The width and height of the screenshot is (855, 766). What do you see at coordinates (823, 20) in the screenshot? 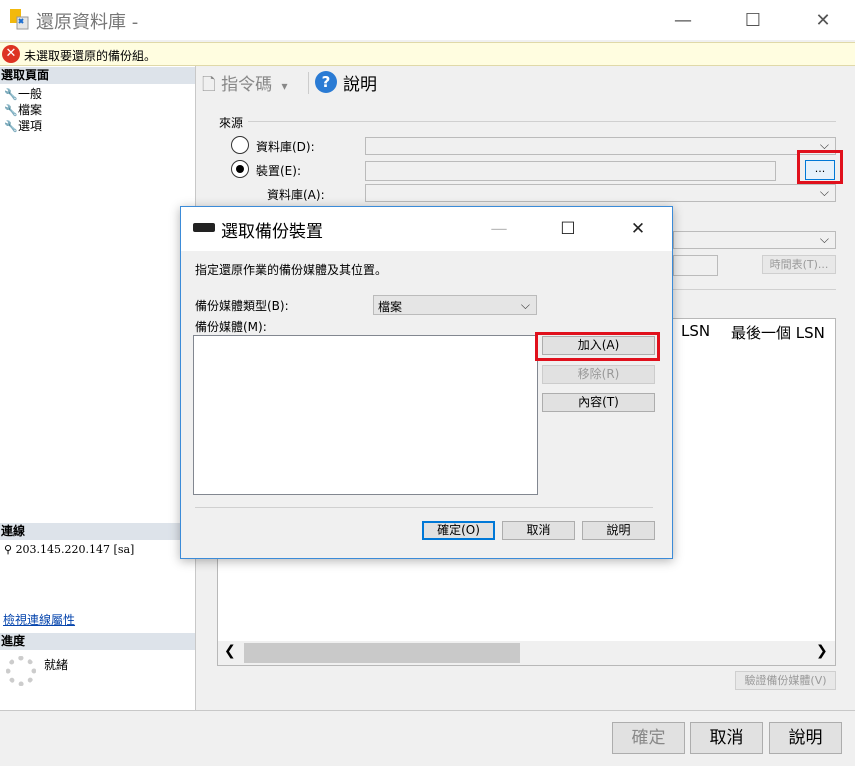
I see `close-button: ✕` at bounding box center [823, 20].